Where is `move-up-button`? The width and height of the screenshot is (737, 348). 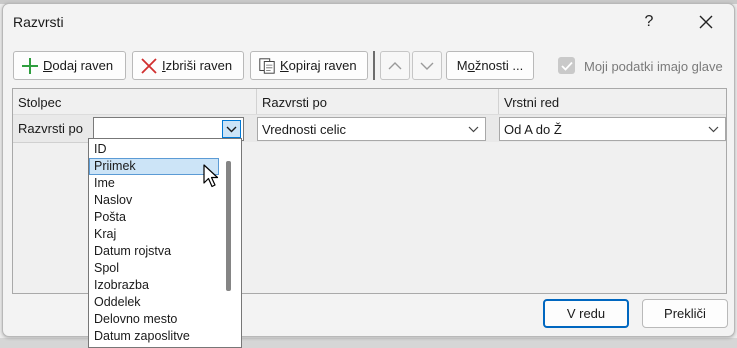 move-up-button is located at coordinates (395, 65).